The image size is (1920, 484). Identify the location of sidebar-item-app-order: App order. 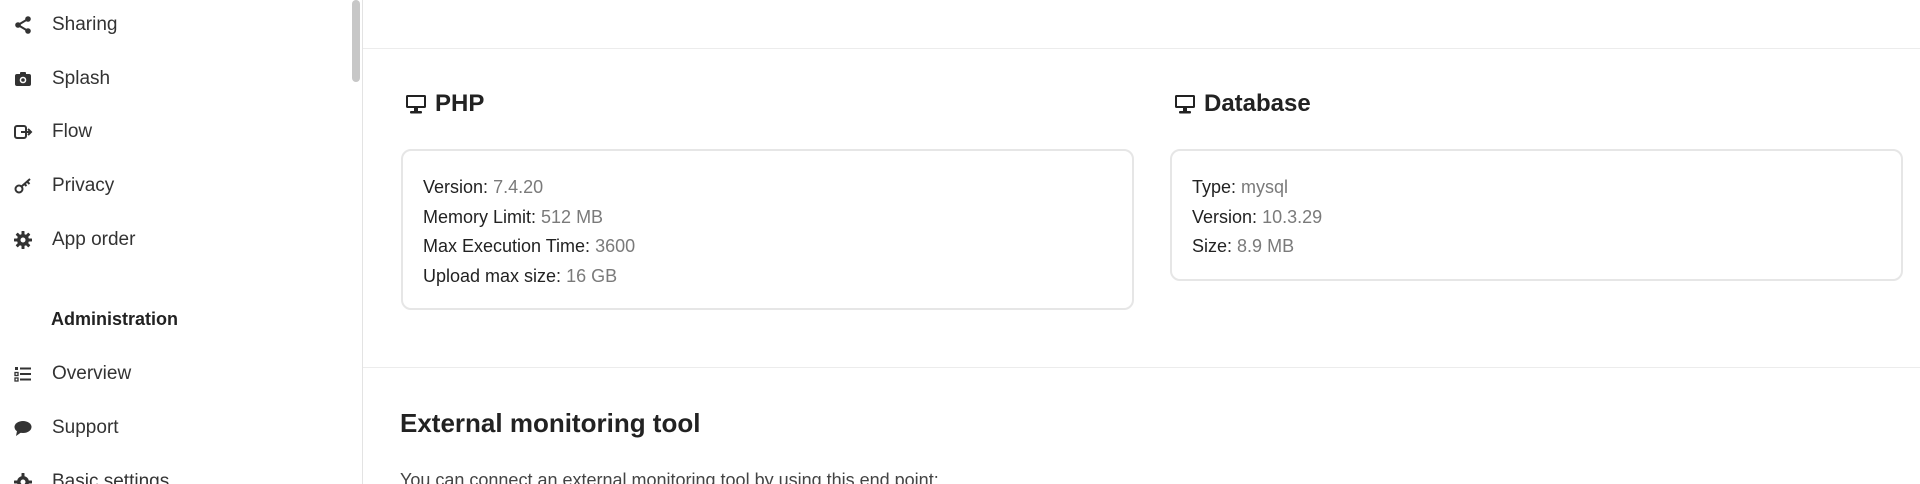
(172, 240).